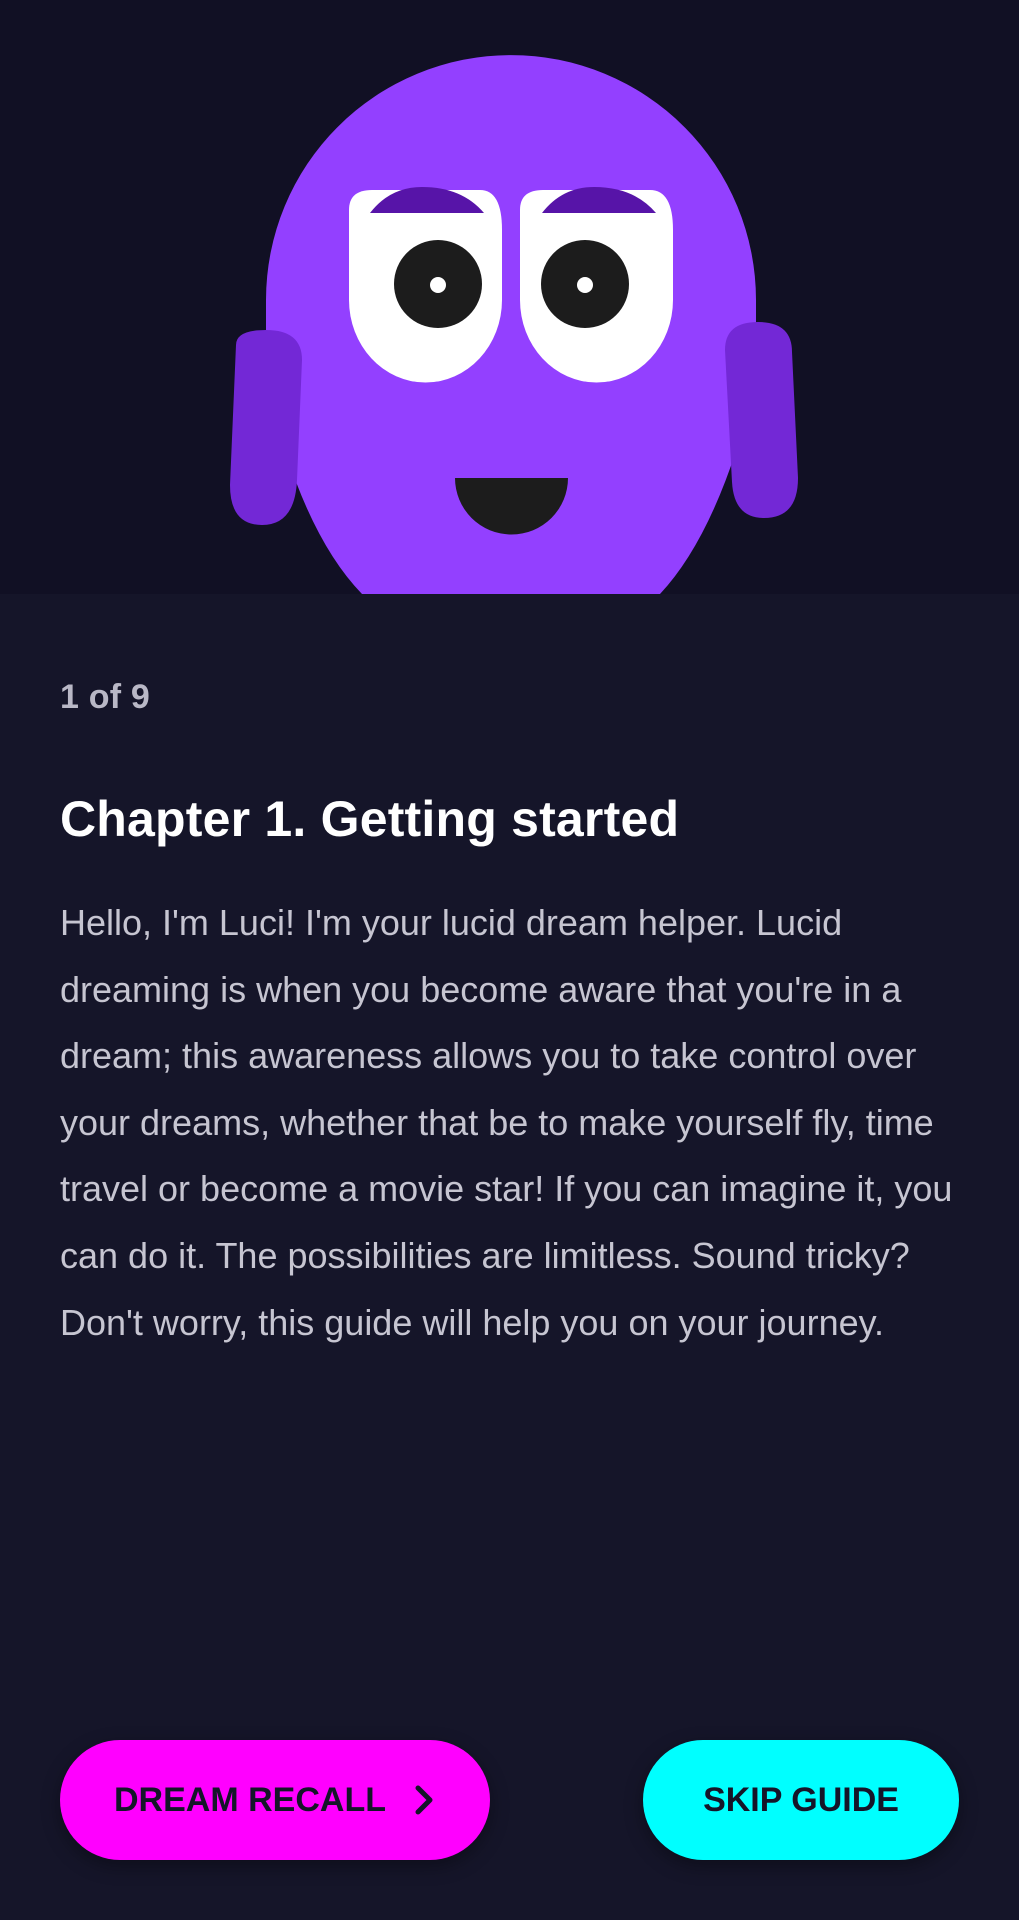 Image resolution: width=1019 pixels, height=1920 pixels. What do you see at coordinates (370, 819) in the screenshot?
I see `chapter-title: Chapter 1. Getting started` at bounding box center [370, 819].